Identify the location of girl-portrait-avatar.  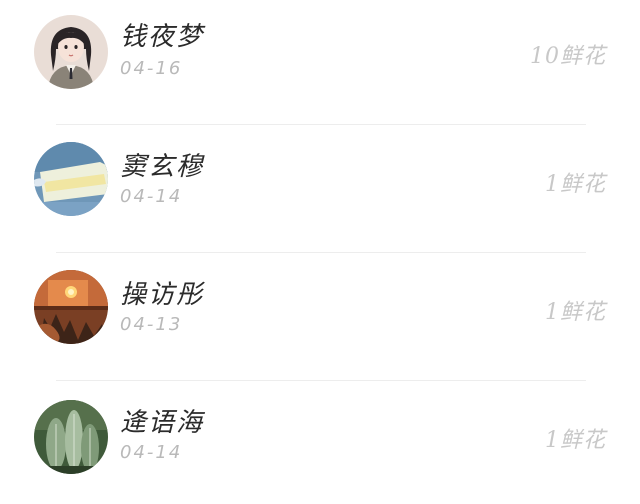
(71, 52).